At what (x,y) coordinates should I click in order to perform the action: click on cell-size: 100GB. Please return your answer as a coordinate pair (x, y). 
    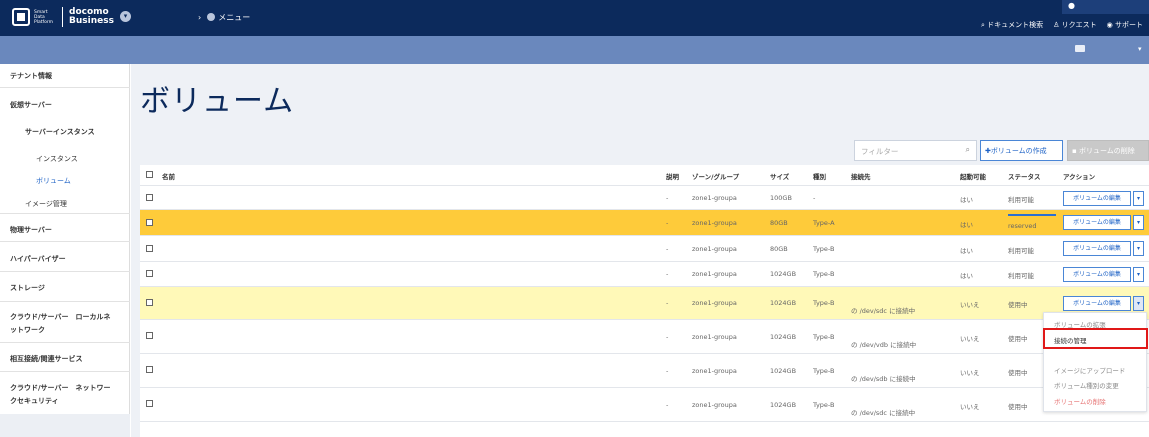
    Looking at the image, I should click on (781, 198).